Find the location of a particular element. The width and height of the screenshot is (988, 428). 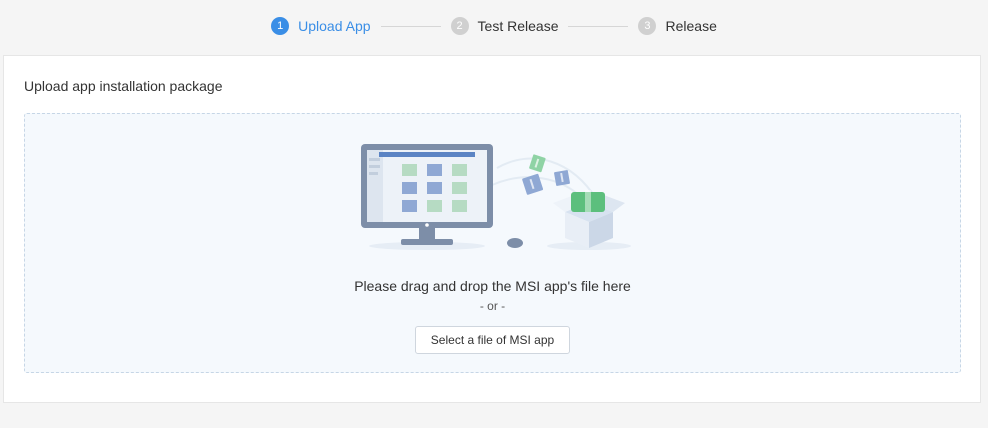

step-indicator: 1 Upload App 2 Test Release 3 Release is located at coordinates (494, 26).